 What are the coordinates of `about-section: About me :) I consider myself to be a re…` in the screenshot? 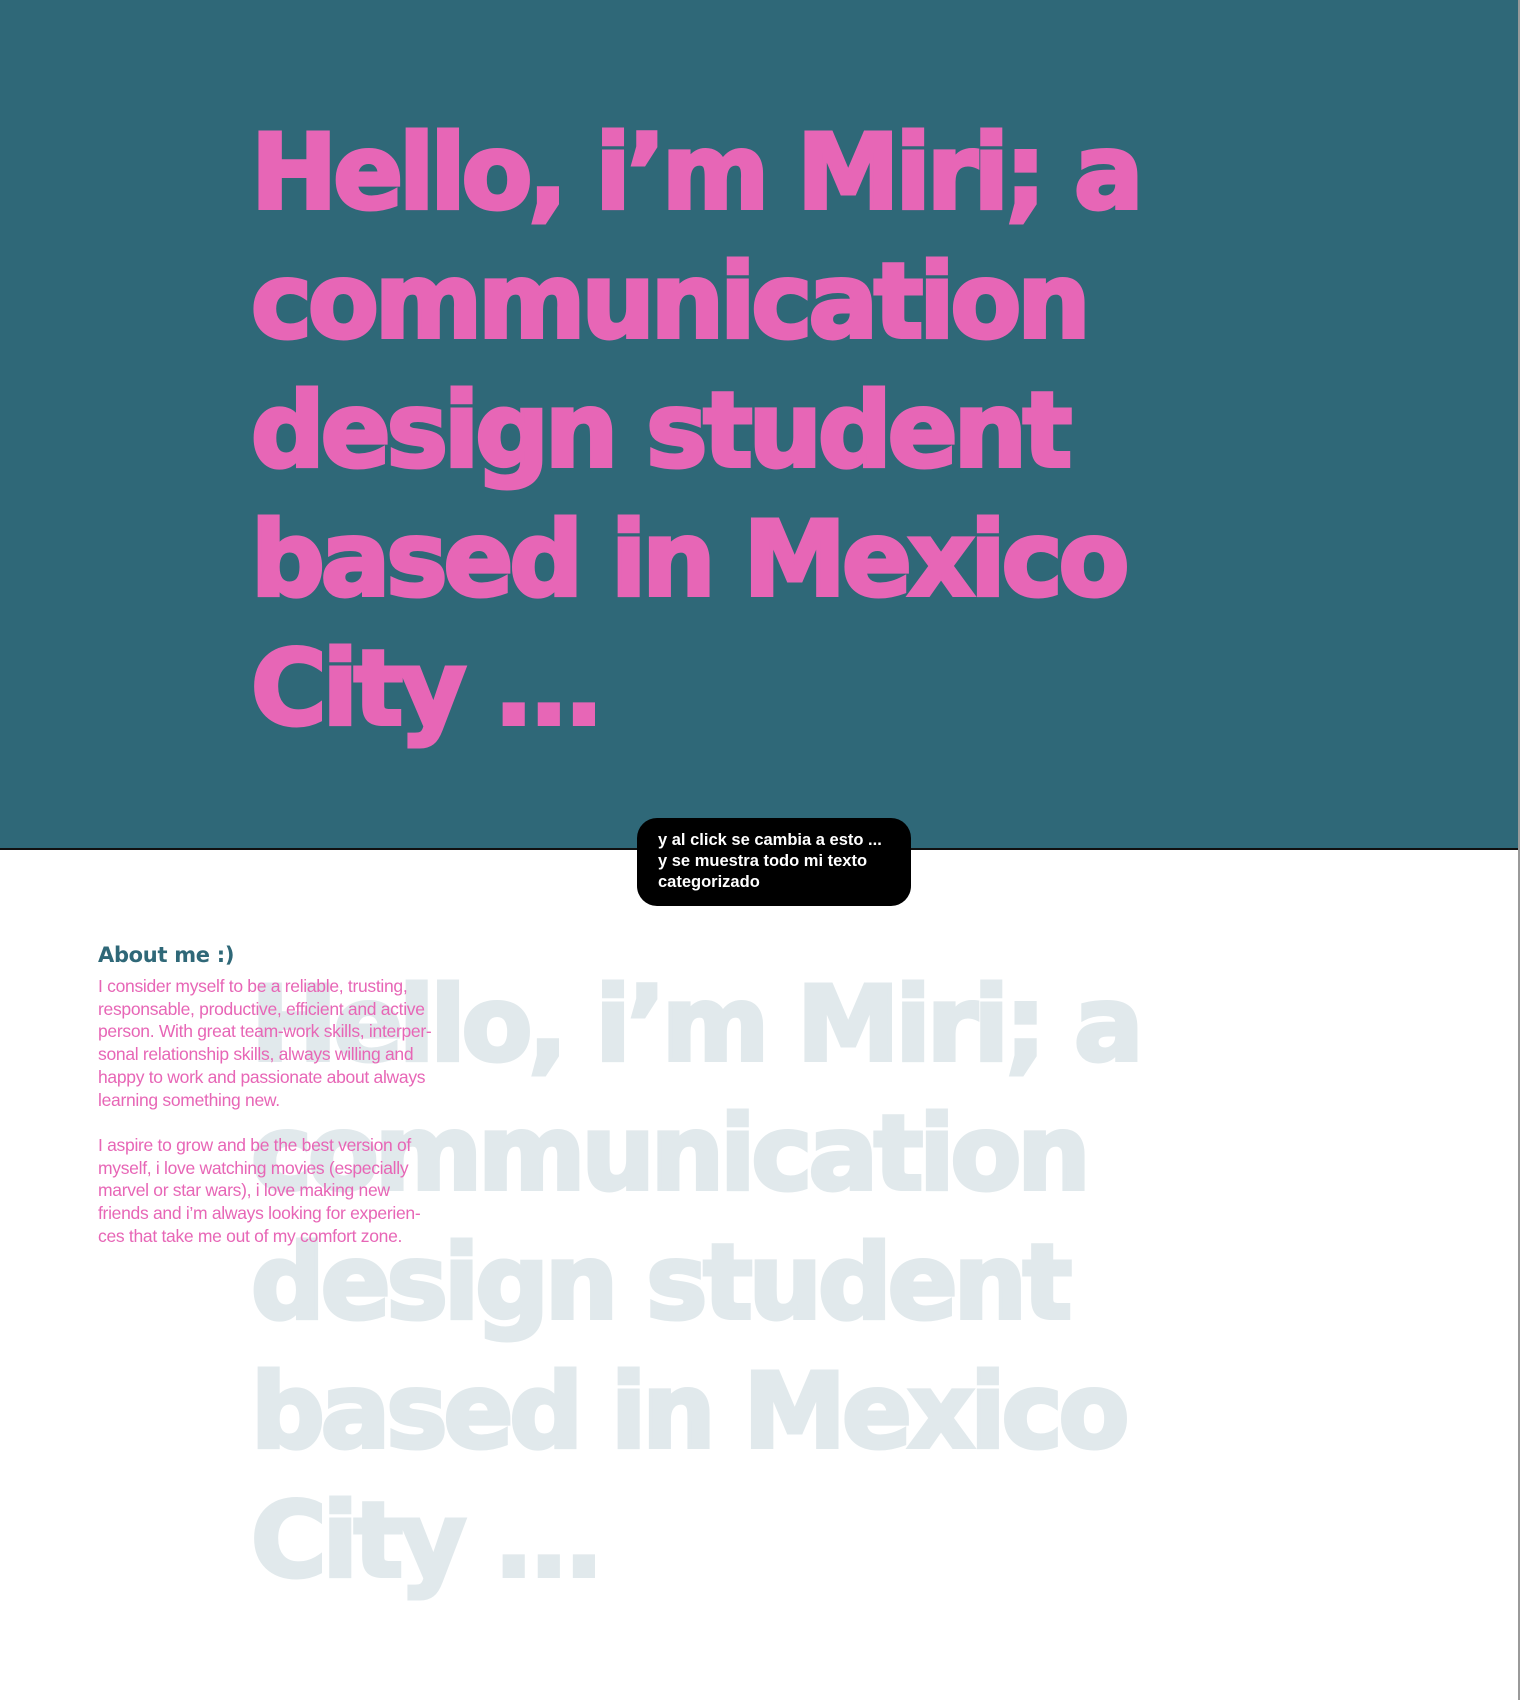 It's located at (278, 1095).